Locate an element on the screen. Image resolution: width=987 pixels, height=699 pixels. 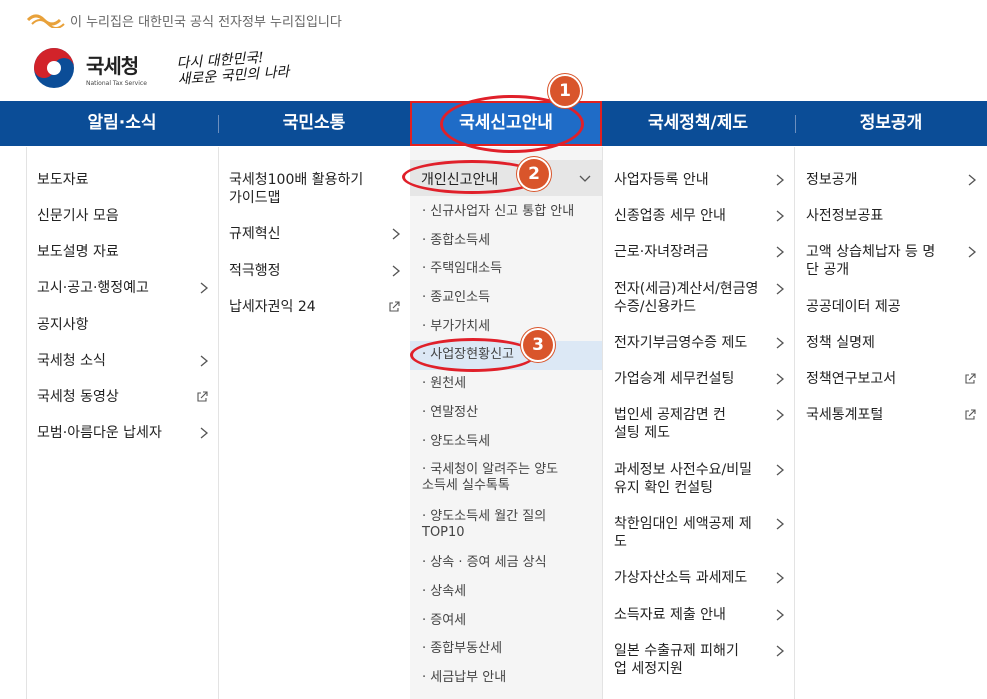
menu-policy-research: 정책연구보고서 is located at coordinates (851, 379).